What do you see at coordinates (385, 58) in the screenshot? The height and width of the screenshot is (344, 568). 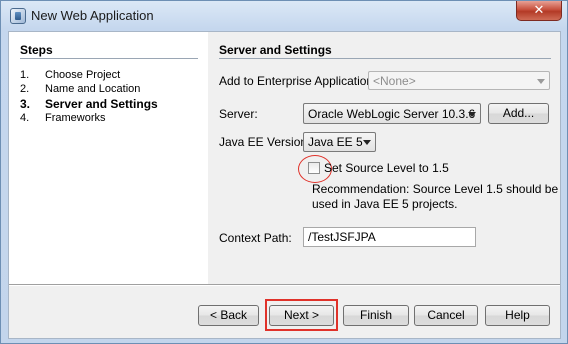 I see `panel-divider` at bounding box center [385, 58].